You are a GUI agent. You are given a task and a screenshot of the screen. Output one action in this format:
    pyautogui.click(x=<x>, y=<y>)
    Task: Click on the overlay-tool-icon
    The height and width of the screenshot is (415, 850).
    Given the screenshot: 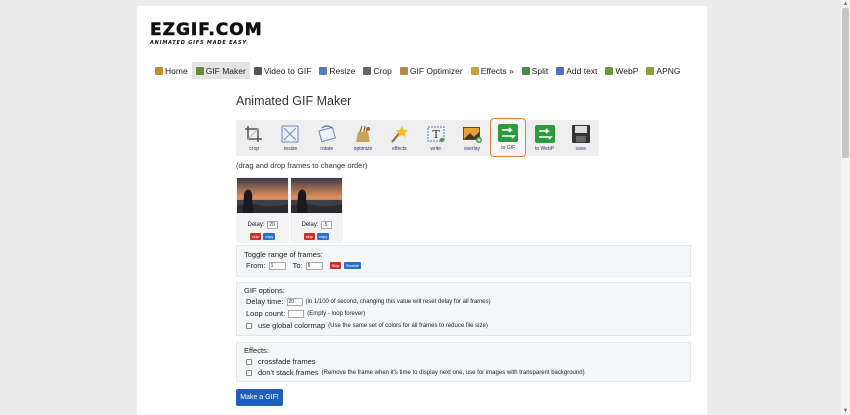 What is the action you would take?
    pyautogui.click(x=472, y=135)
    